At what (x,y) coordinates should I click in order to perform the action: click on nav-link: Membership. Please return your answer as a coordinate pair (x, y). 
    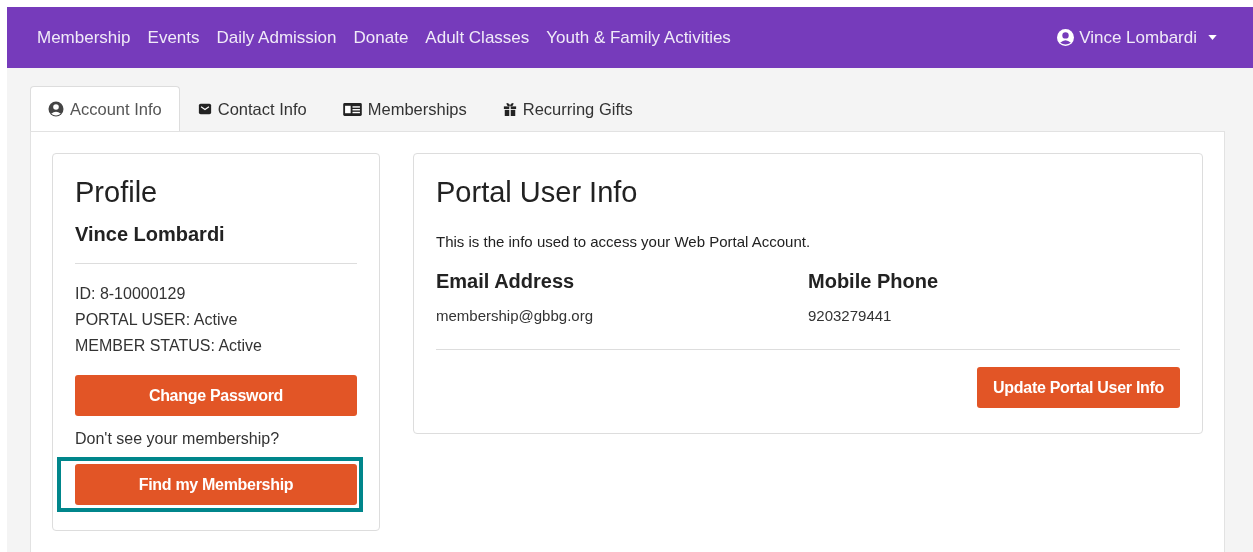
    Looking at the image, I should click on (84, 37).